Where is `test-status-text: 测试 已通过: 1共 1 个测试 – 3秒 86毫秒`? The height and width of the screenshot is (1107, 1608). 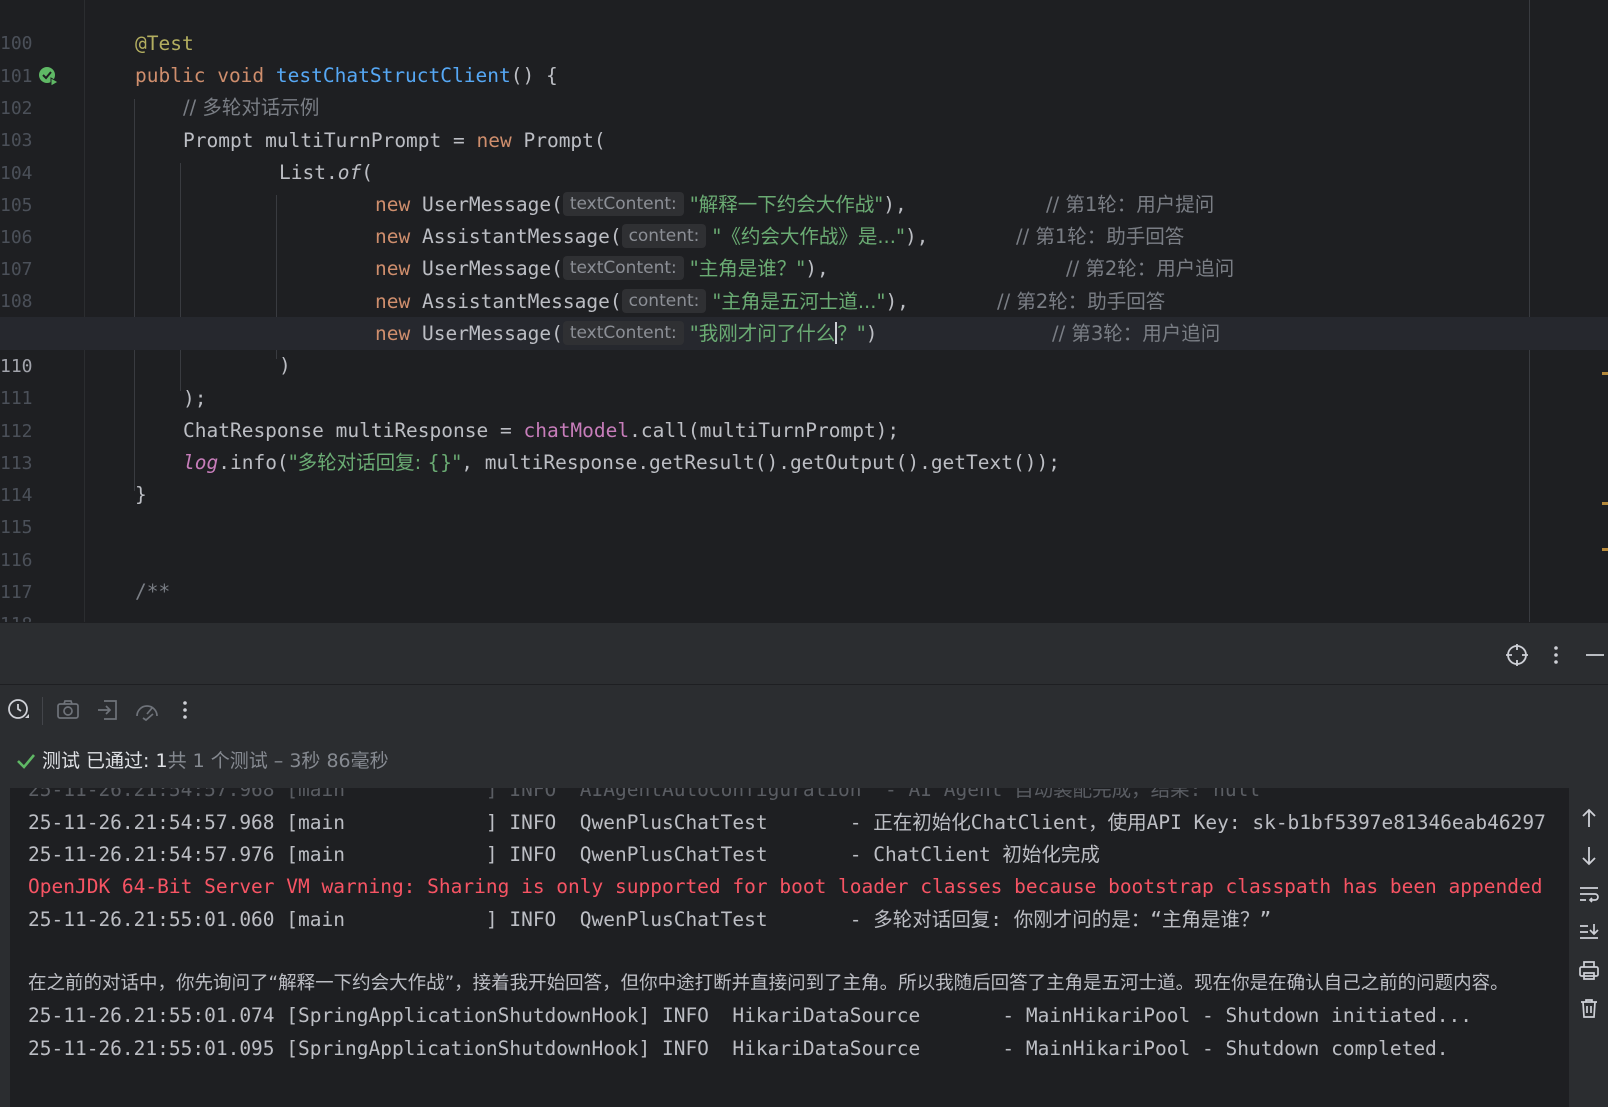 test-status-text: 测试 已通过: 1共 1 个测试 – 3秒 86毫秒 is located at coordinates (215, 761).